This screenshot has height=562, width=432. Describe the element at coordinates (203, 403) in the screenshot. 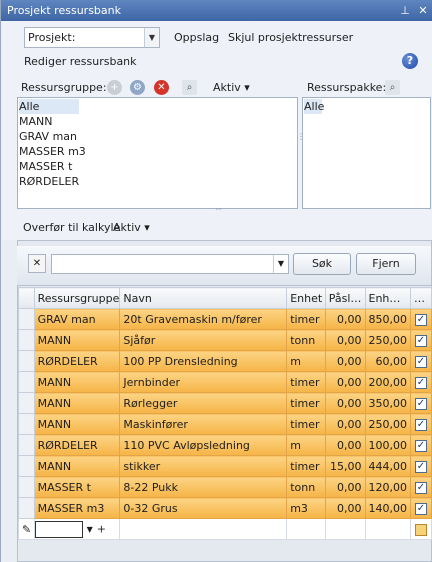

I see `cell-name: Rørlegger` at that location.